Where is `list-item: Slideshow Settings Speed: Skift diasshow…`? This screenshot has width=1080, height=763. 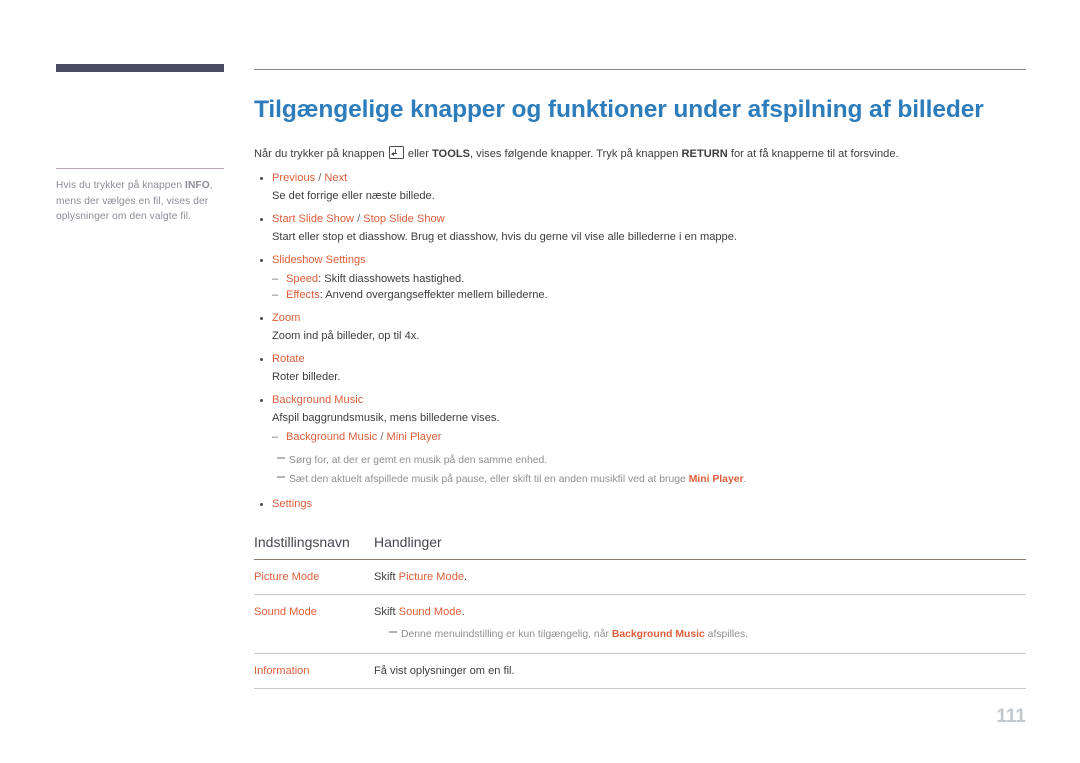 list-item: Slideshow Settings Speed: Skift diasshow… is located at coordinates (640, 278).